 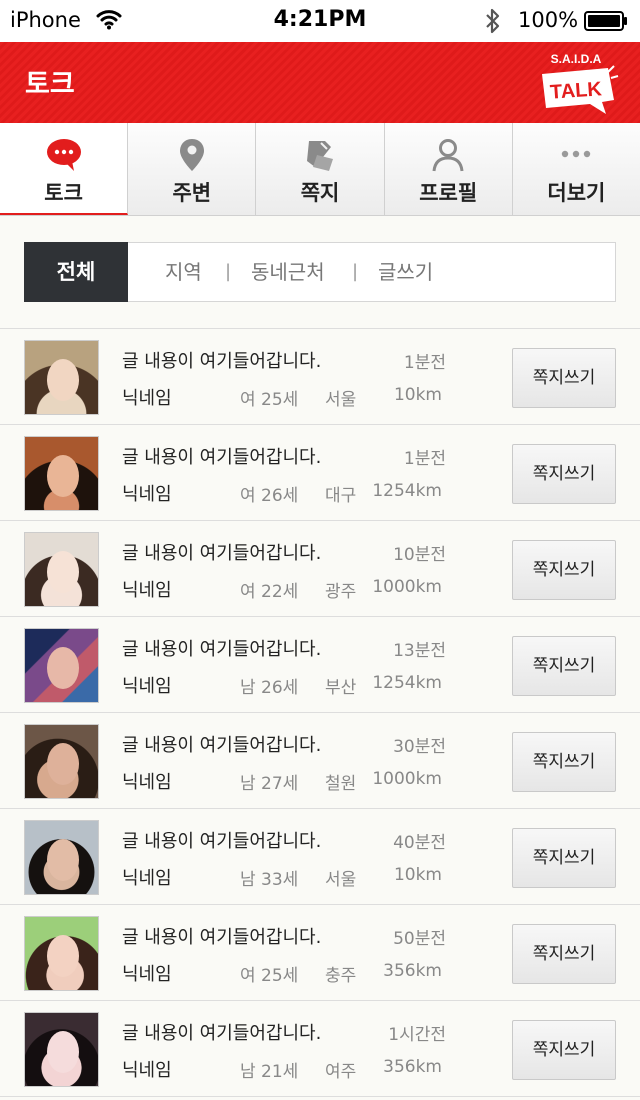 I want to click on post-time: 10분전, so click(x=419, y=555).